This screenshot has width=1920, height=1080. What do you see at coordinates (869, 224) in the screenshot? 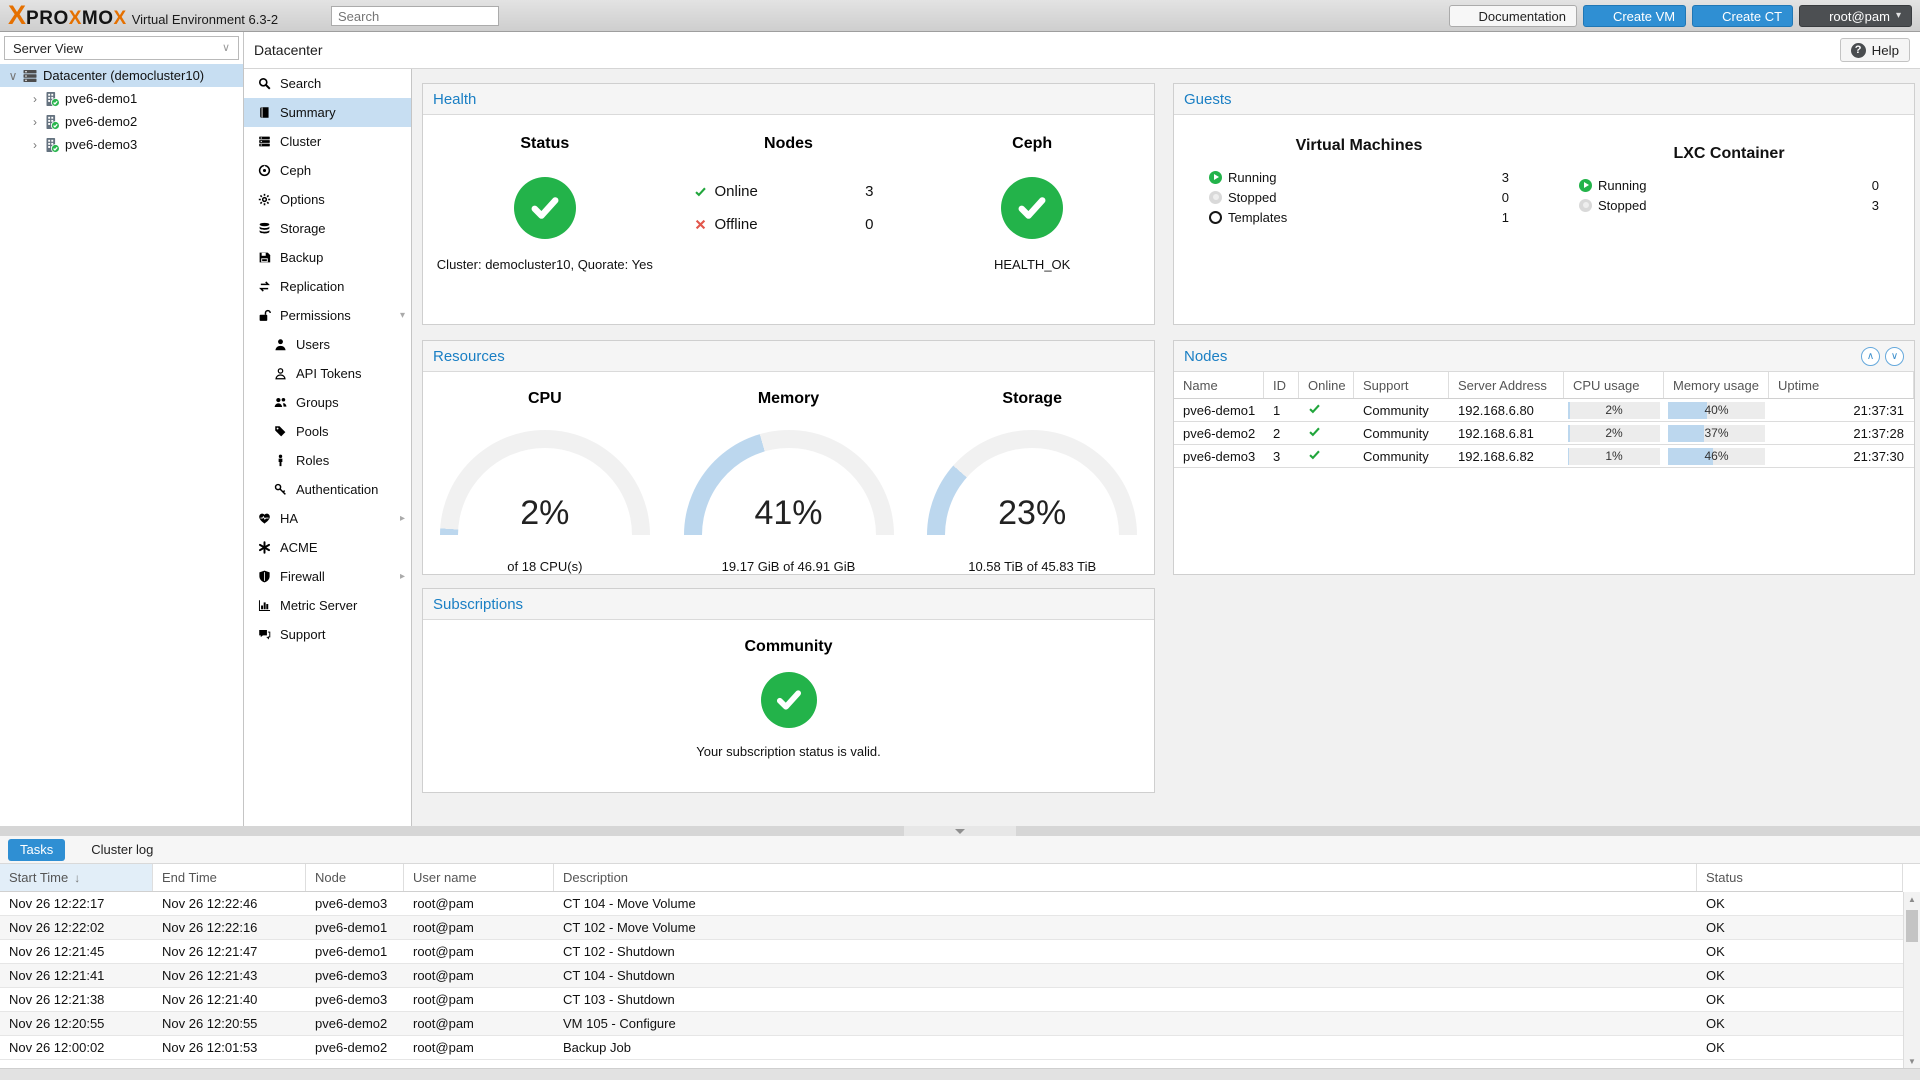
I see `node-state-count: 0` at bounding box center [869, 224].